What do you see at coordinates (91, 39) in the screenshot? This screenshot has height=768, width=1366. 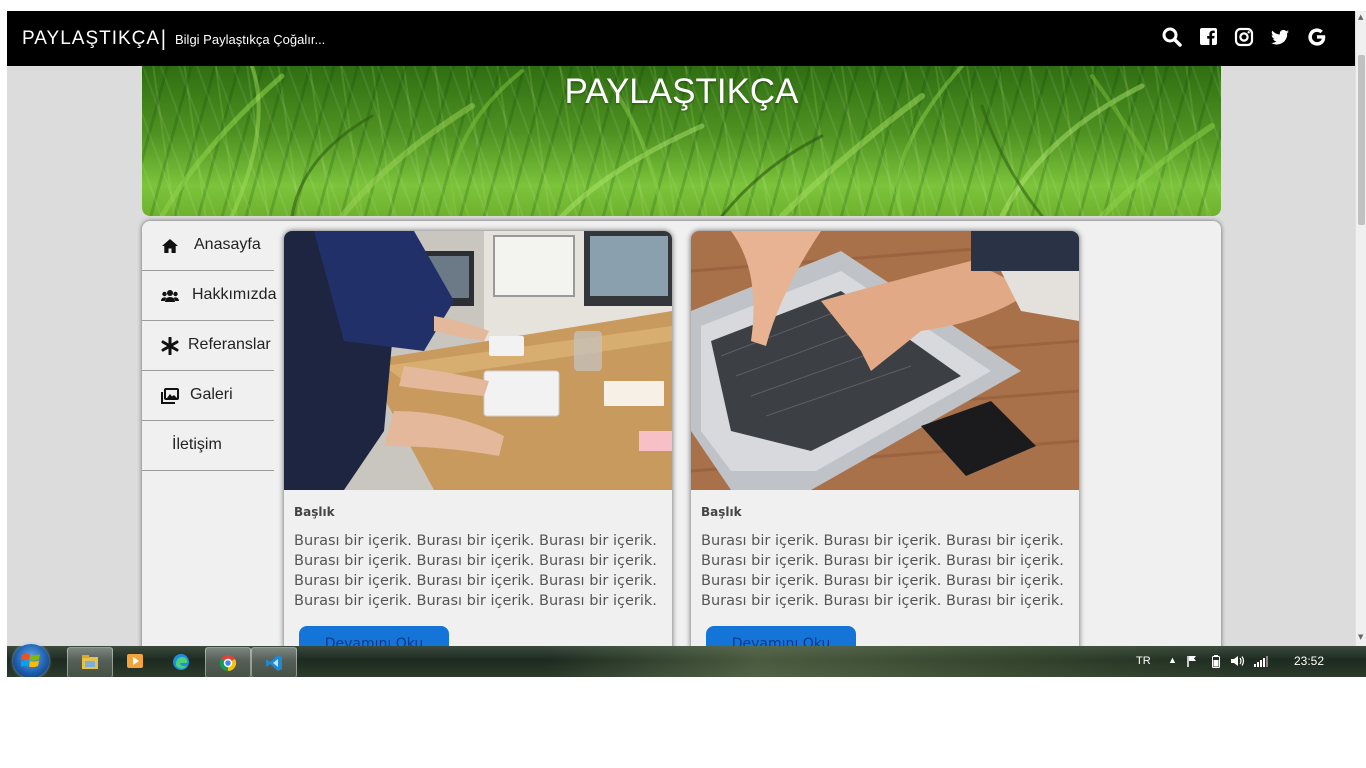 I see `site-brand: PAYLAŞTIKÇA` at bounding box center [91, 39].